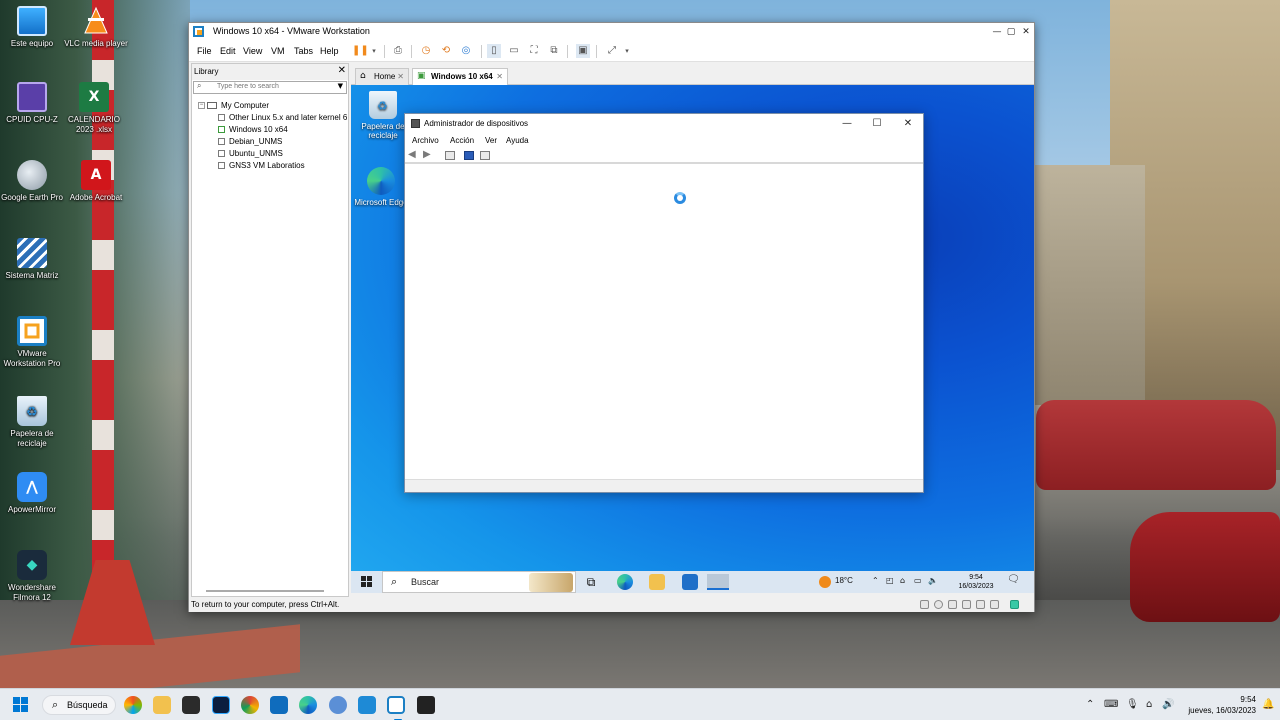 The image size is (1280, 720). I want to click on desktop-icon-filmora: ◆ Wondershare Filmora 12, so click(33, 576).